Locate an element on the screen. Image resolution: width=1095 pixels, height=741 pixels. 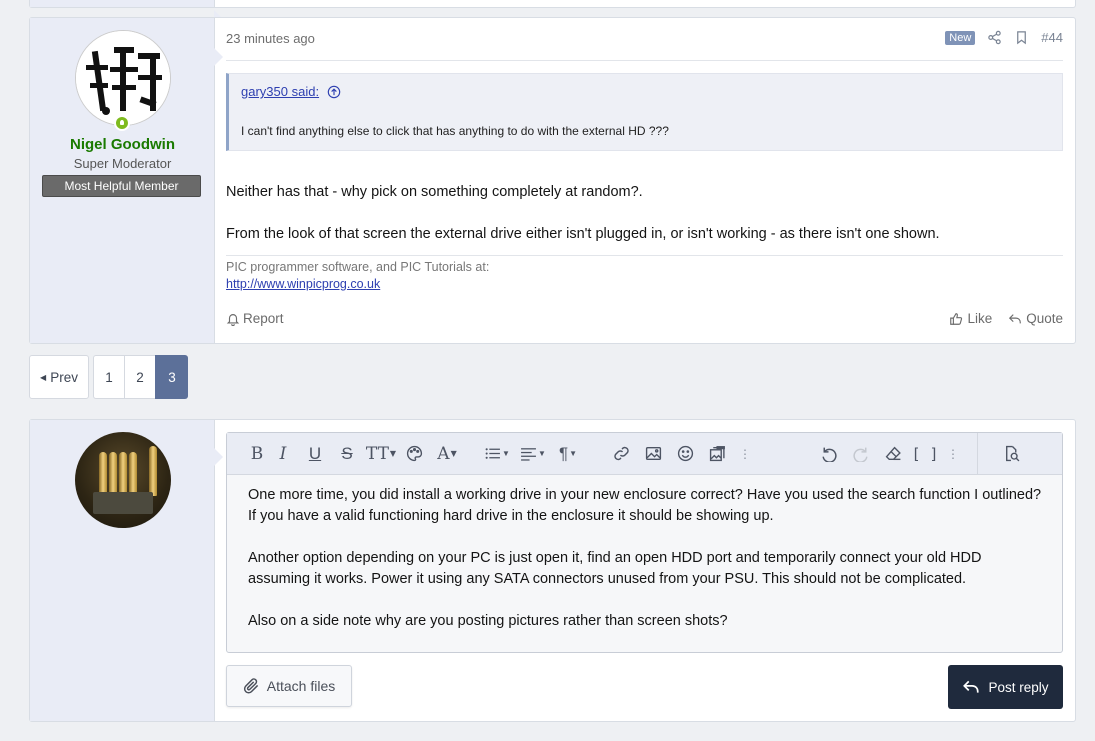
quote-author: gary350 said: is located at coordinates (280, 91).